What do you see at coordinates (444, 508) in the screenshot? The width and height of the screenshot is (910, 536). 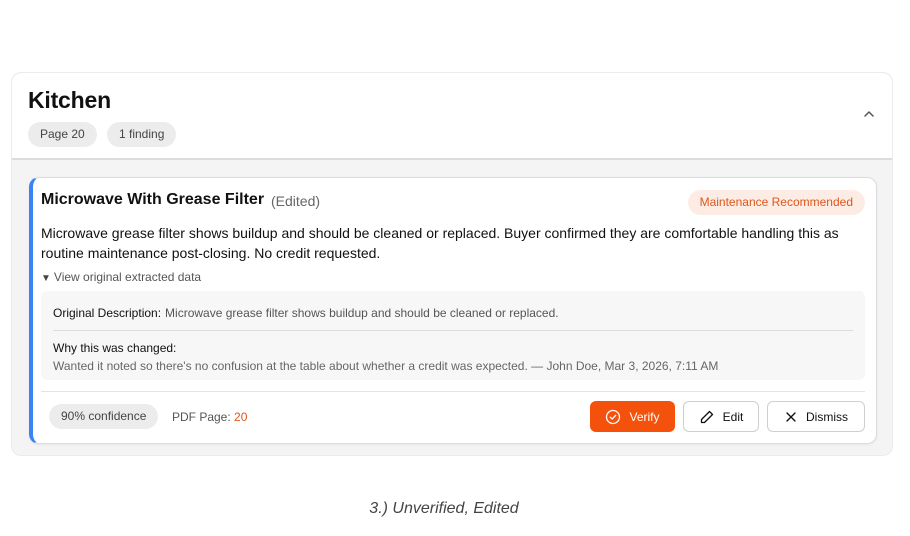 I see `figure-caption: 3.) Unverified, Edited` at bounding box center [444, 508].